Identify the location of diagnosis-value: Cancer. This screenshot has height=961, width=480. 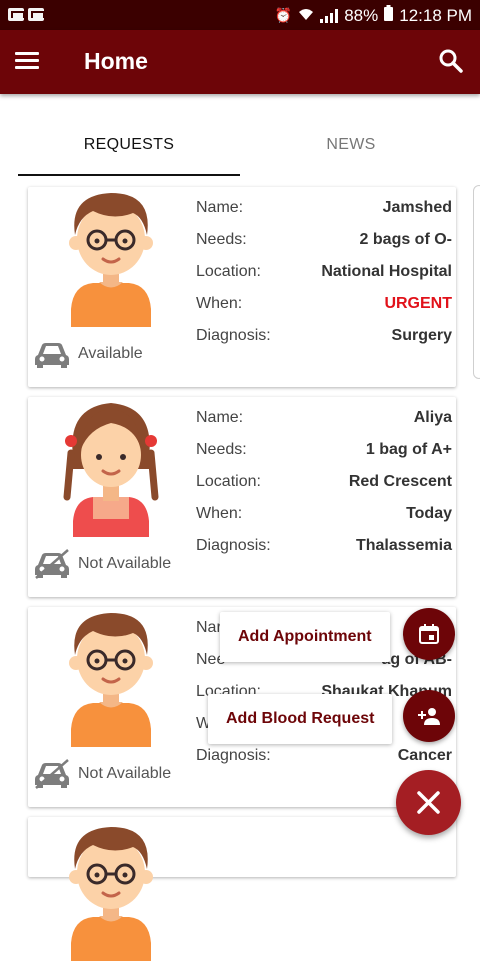
(424, 755).